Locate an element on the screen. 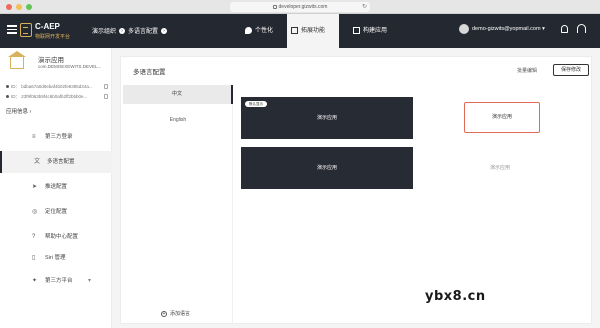 Image resolution: width=600 pixels, height=328 pixels. grid-icon is located at coordinates (294, 30).